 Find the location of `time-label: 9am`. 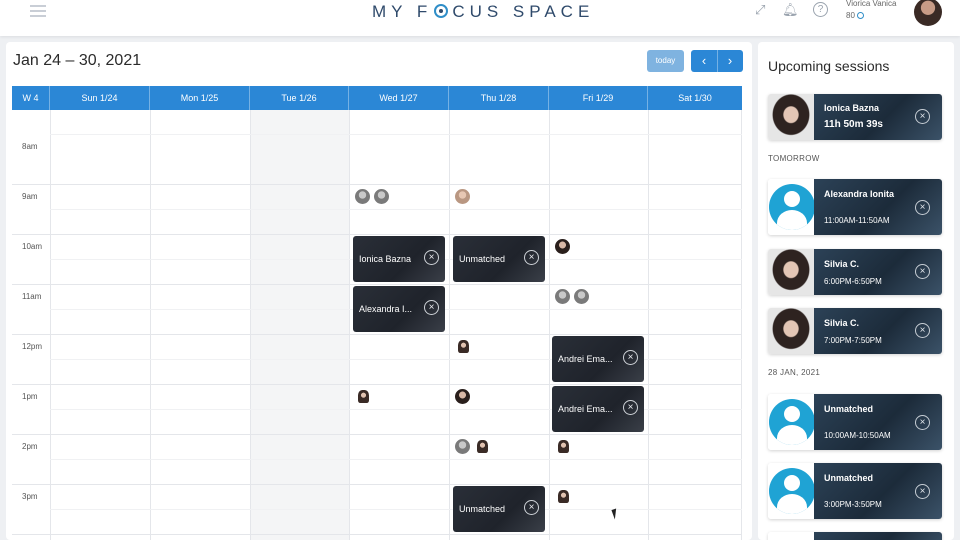

time-label: 9am is located at coordinates (30, 196).